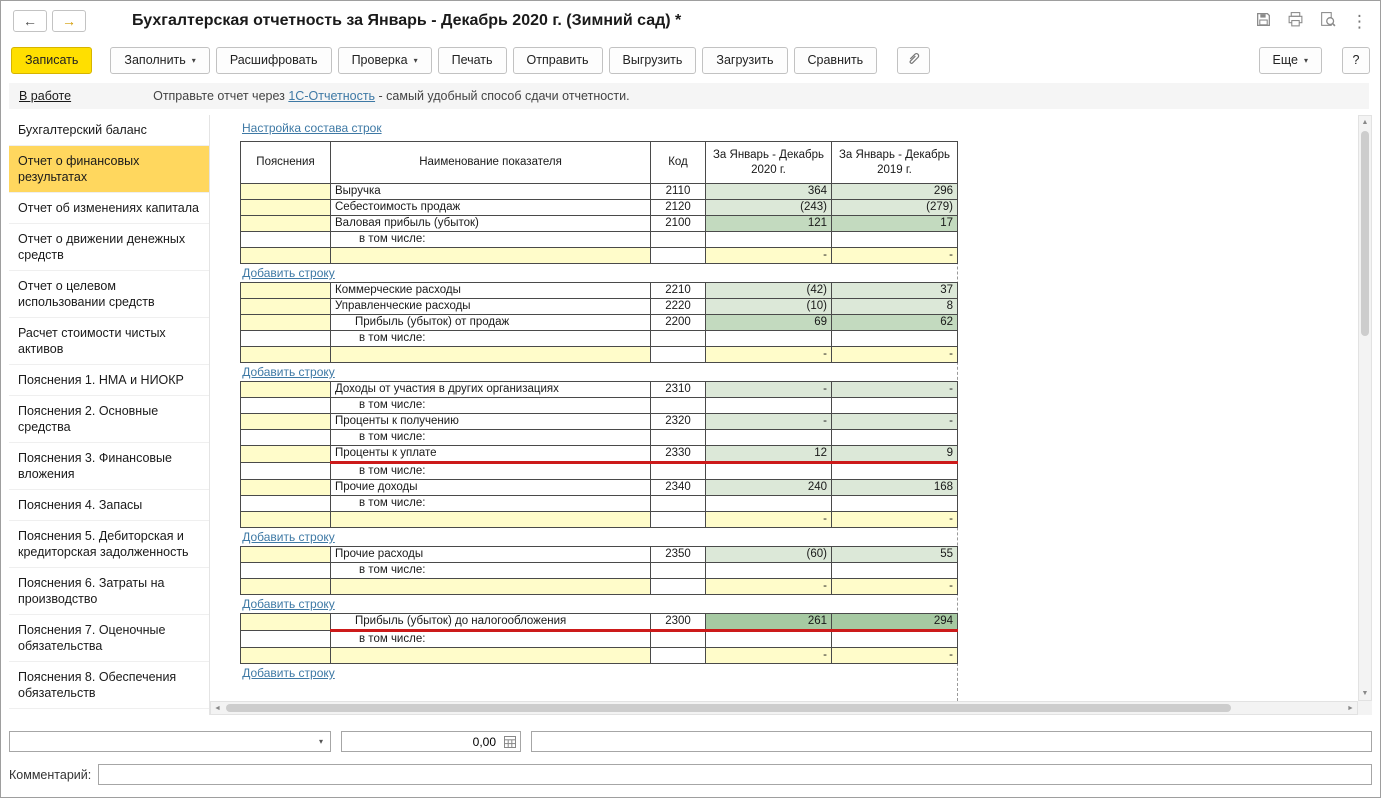 This screenshot has width=1381, height=798. Describe the element at coordinates (728, 708) in the screenshot. I see `horizontal-scroll-thumb` at that location.